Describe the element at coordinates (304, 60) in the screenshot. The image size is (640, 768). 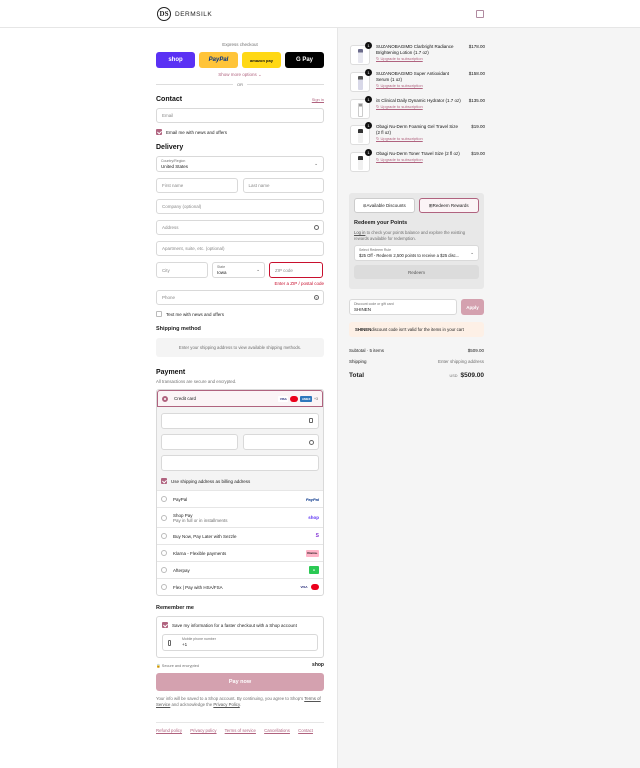
I see `google-pay-button: G Pay` at that location.